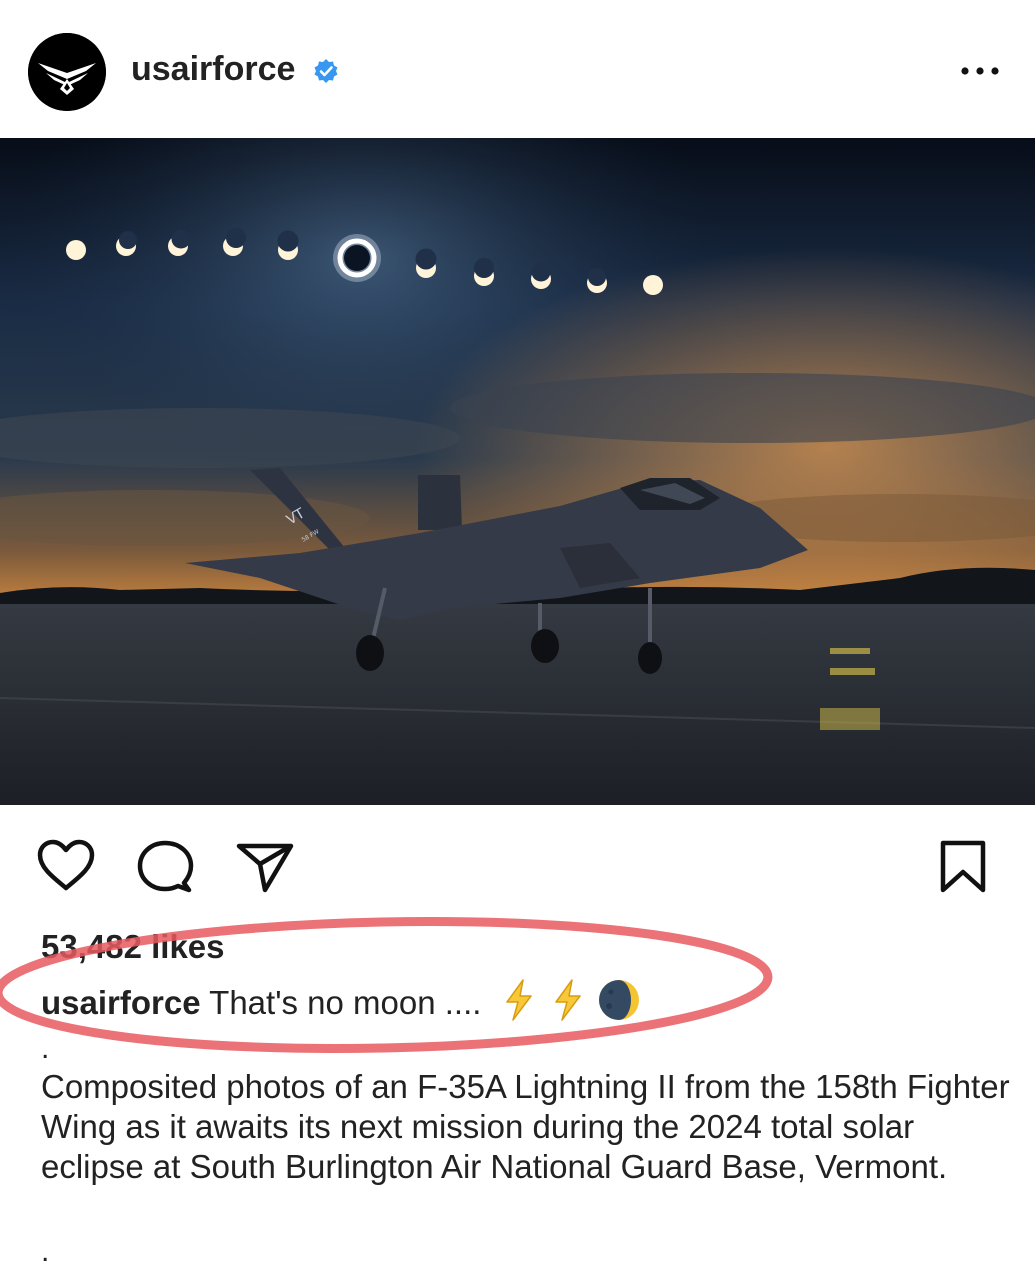 The image size is (1035, 1280). I want to click on bookmark-save-icon, so click(963, 867).